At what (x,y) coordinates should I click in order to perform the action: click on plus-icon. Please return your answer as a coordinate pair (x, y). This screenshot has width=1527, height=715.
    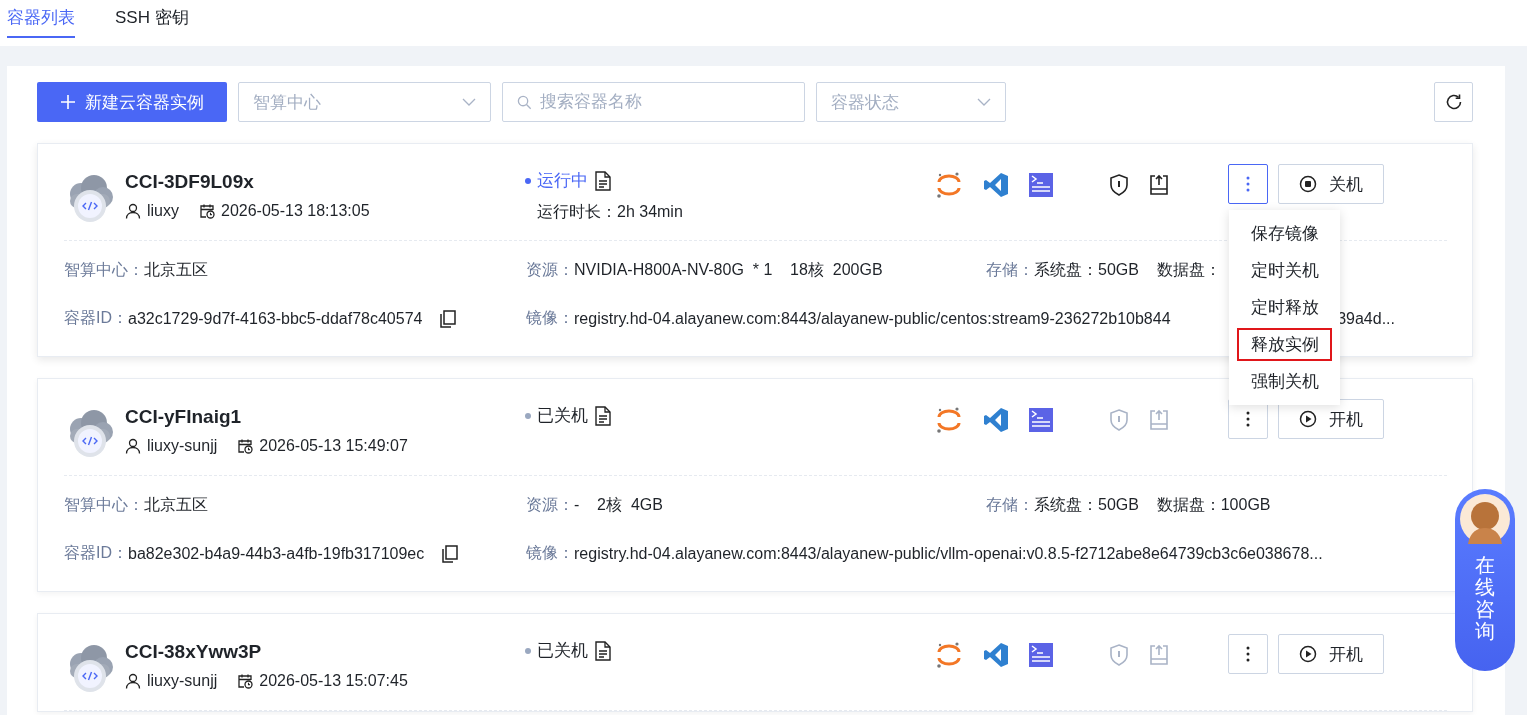
    Looking at the image, I should click on (67, 102).